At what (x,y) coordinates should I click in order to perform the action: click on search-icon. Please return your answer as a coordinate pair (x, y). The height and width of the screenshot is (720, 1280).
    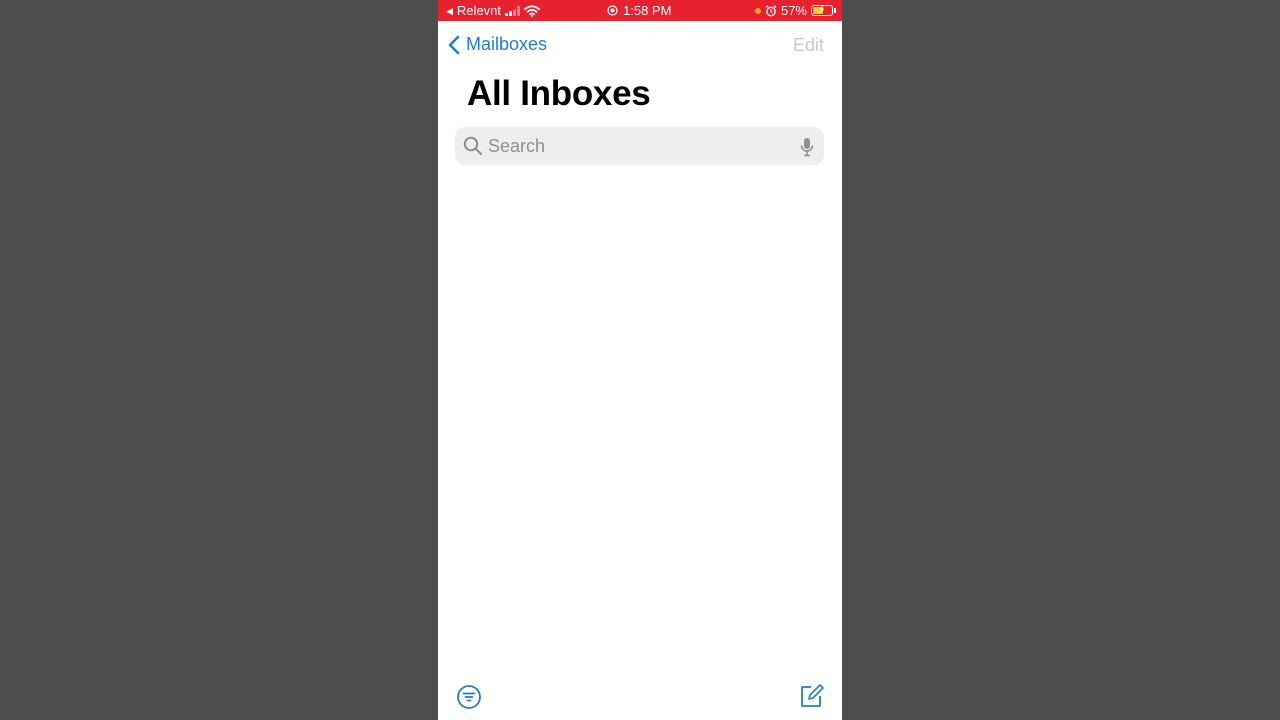
    Looking at the image, I should click on (473, 146).